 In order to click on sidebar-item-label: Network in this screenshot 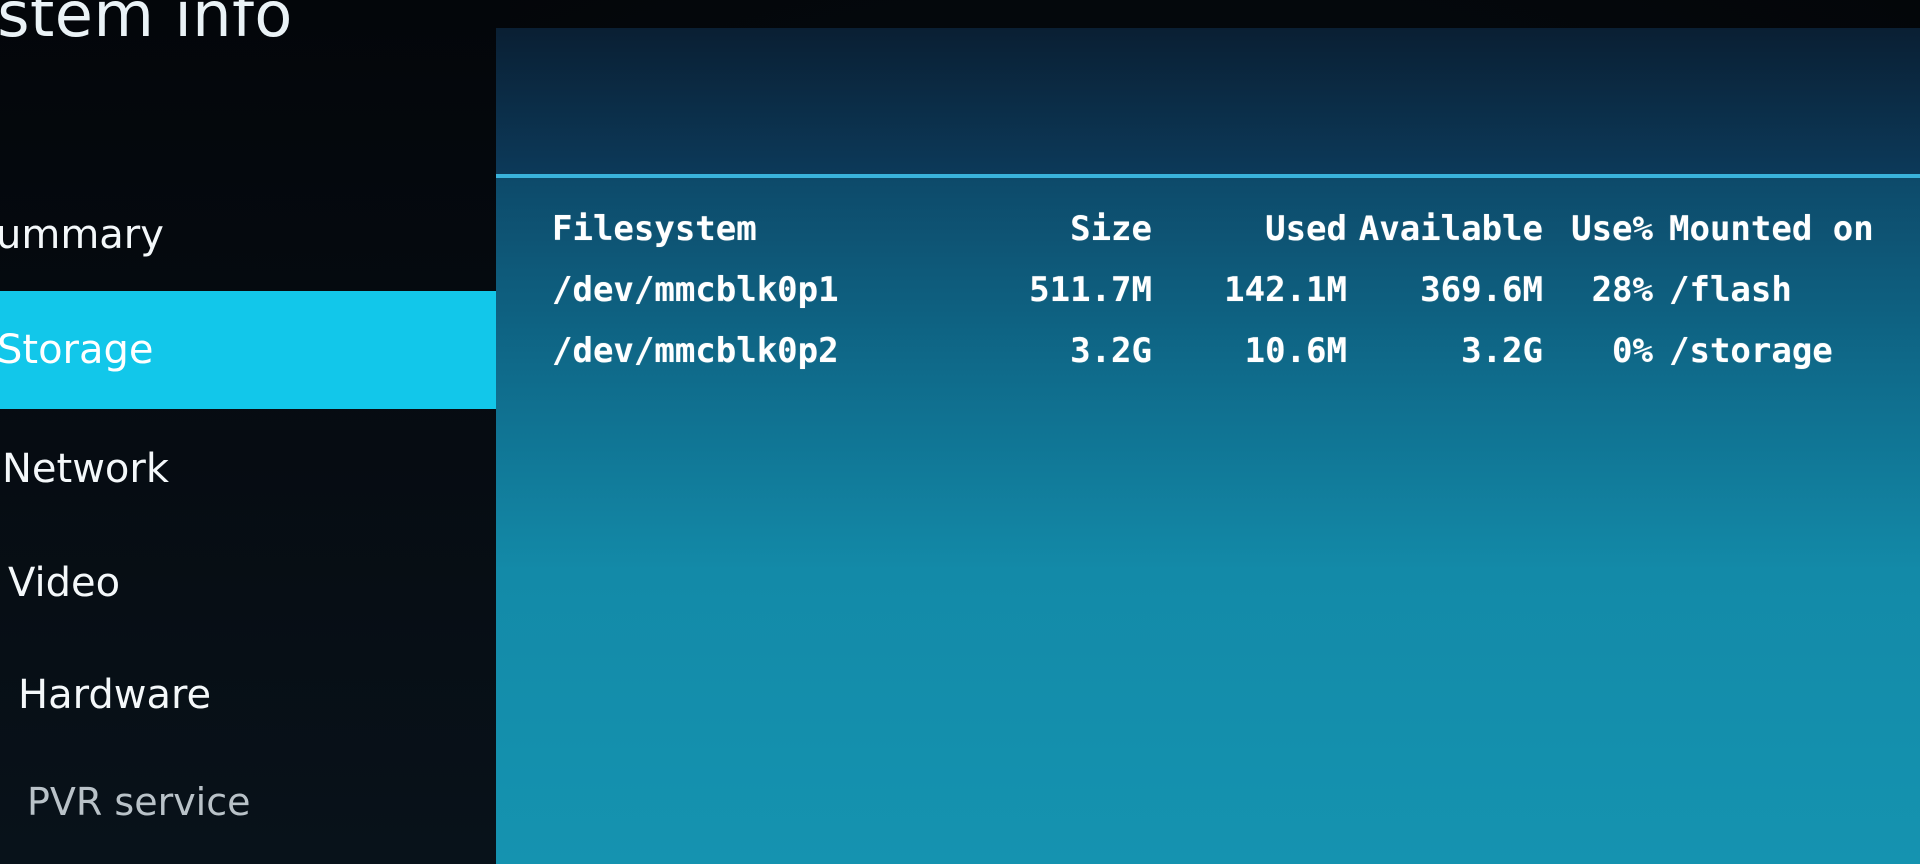, I will do `click(86, 469)`.